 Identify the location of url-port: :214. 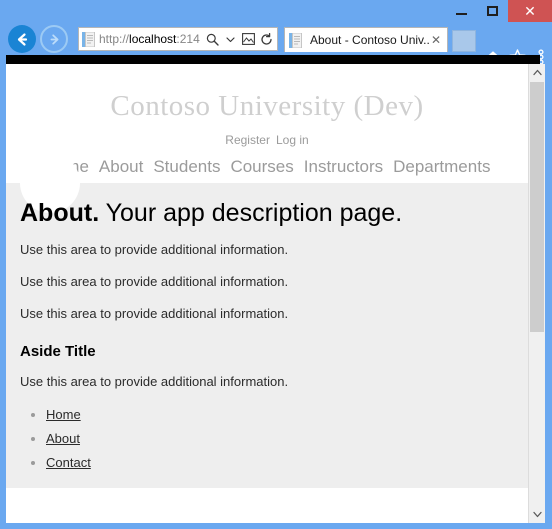
(188, 39).